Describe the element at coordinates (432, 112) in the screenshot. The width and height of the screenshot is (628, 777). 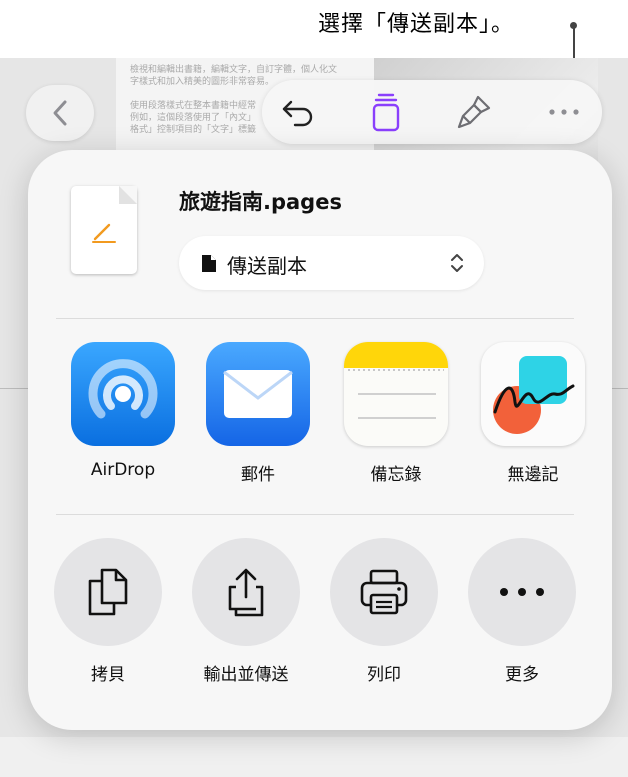
I see `toolbar` at that location.